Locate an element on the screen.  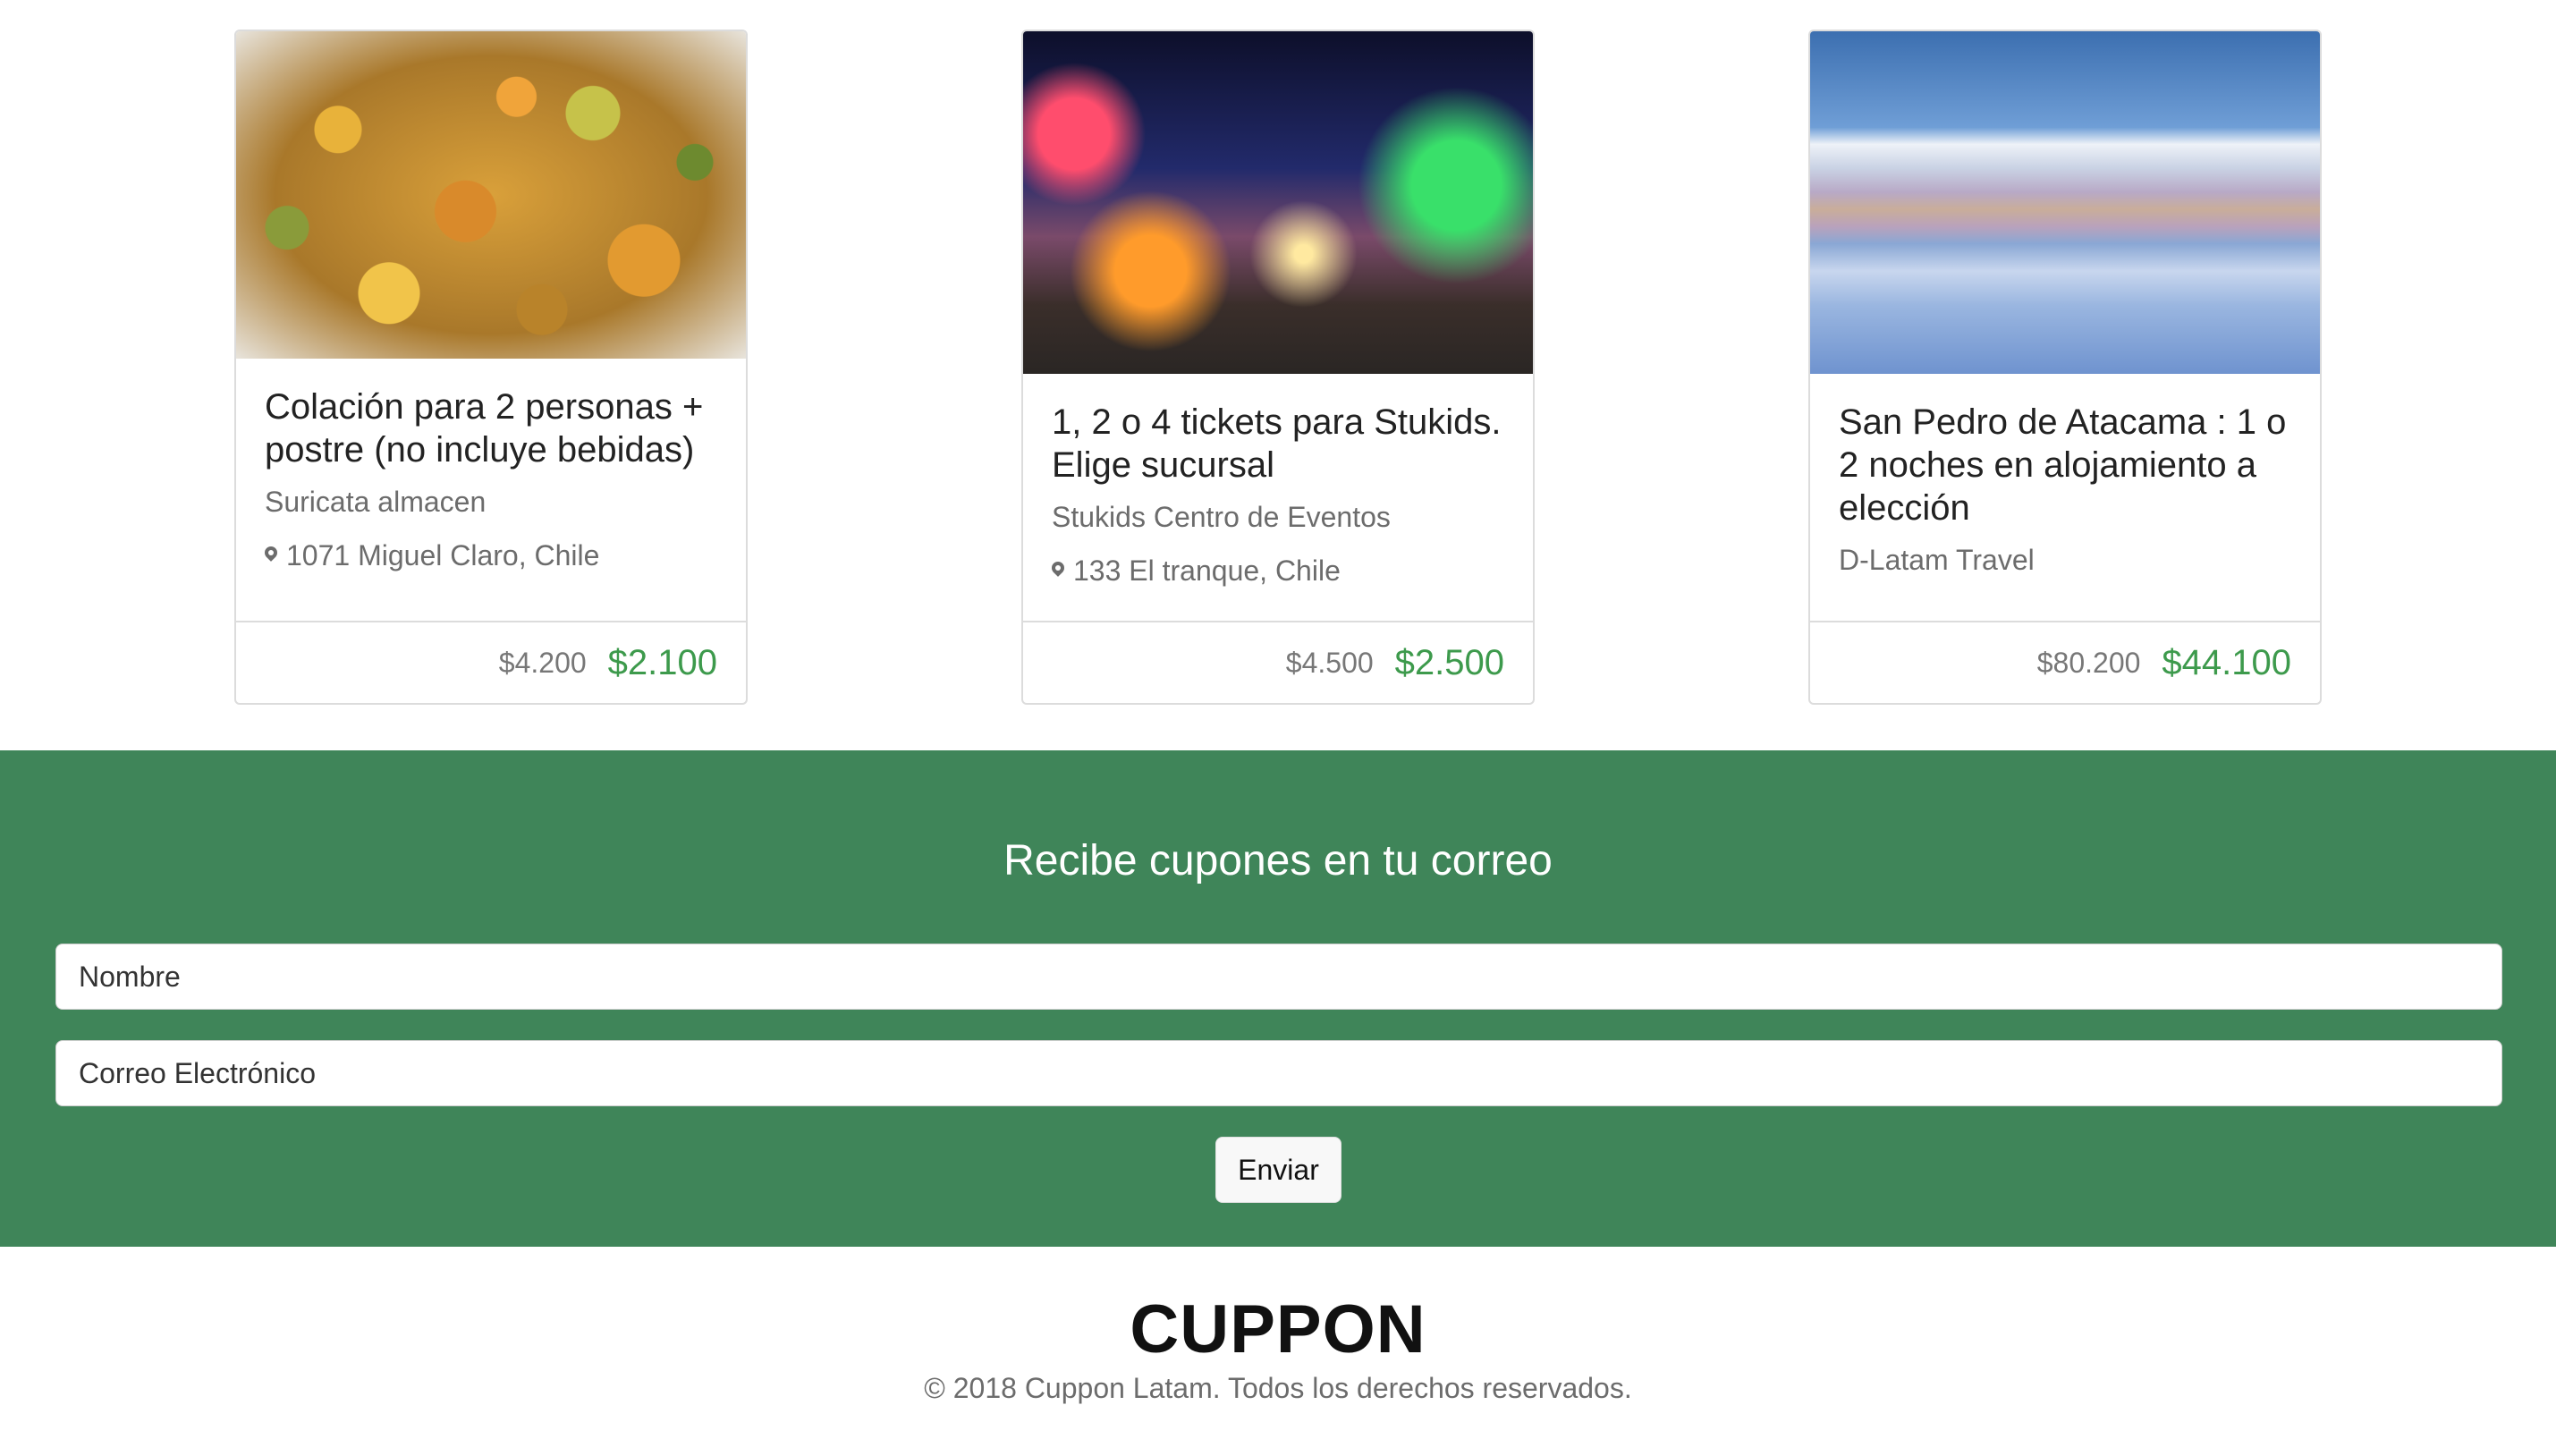
offer-old-price: $80.200 is located at coordinates (2088, 662).